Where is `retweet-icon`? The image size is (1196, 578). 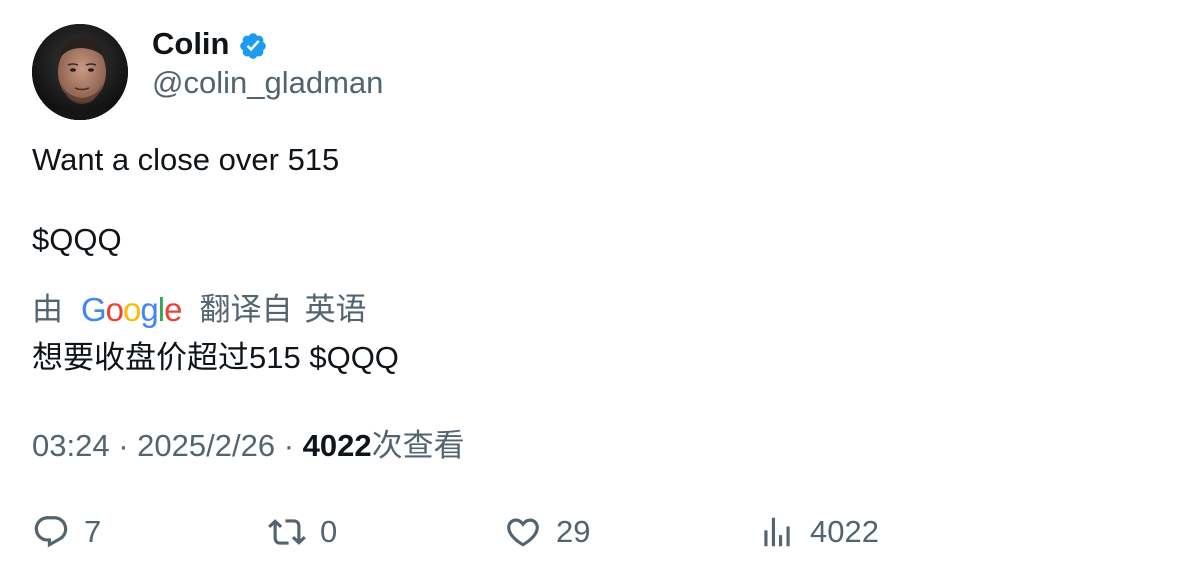
retweet-icon is located at coordinates (287, 532).